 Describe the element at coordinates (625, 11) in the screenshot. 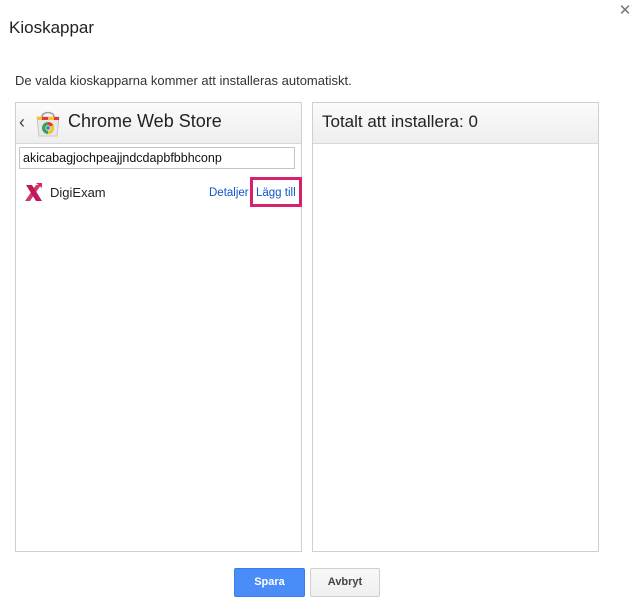

I see `close-icon: ✕` at that location.